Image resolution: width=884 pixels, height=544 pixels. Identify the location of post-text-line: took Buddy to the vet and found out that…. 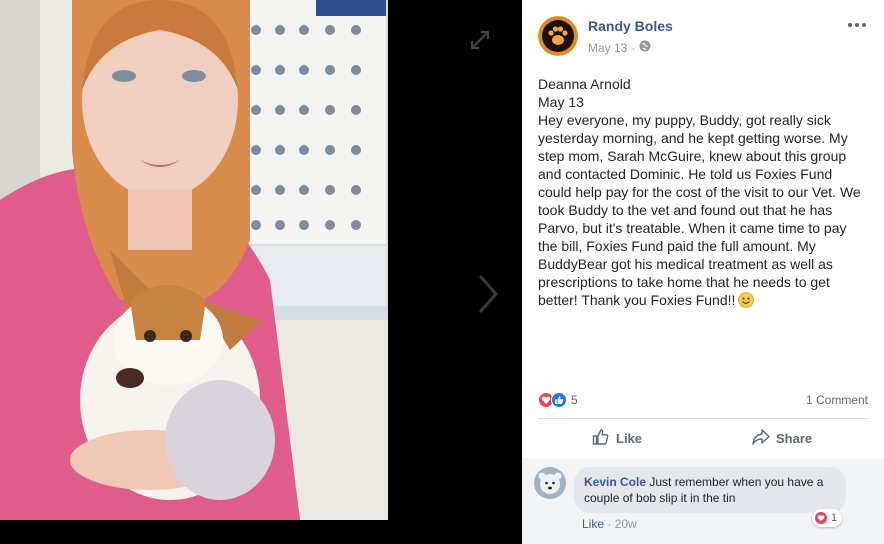
(685, 210).